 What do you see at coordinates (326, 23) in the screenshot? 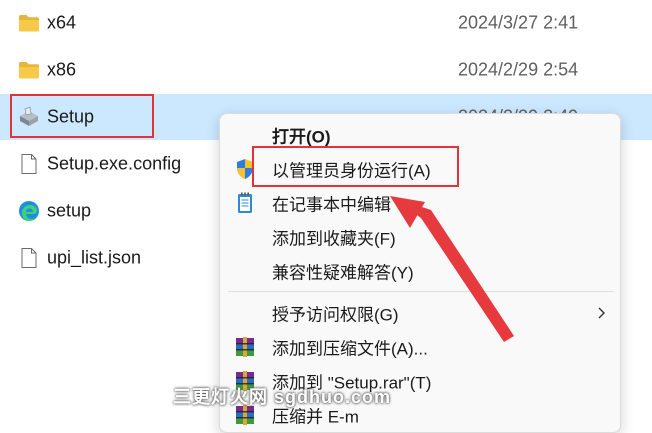
I see `file-row-x64: x64 2024/3/27 2:41` at bounding box center [326, 23].